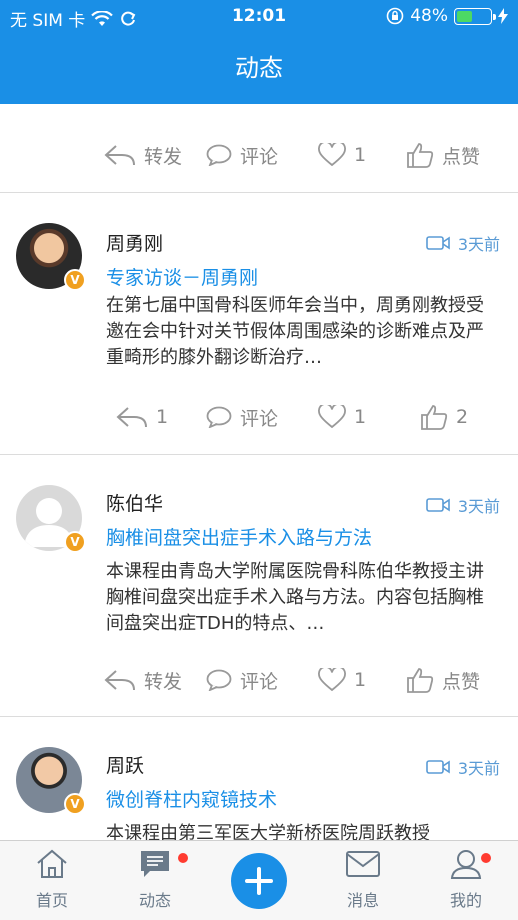 Image resolution: width=518 pixels, height=920 pixels. What do you see at coordinates (259, 778) in the screenshot?
I see `feed-item: V 周跃 3天前 微创脊柱内窥镜技术 本课程由第三军医大学新桥医院周跃教授` at bounding box center [259, 778].